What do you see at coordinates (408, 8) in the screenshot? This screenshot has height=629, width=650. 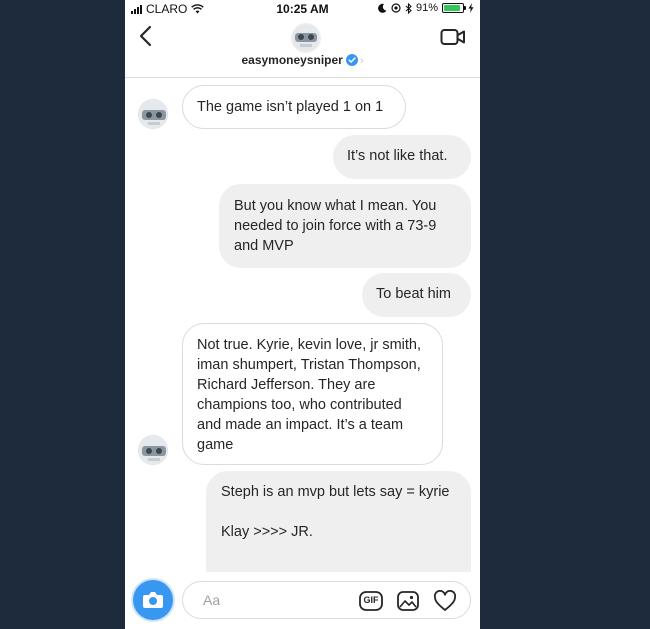 I see `bluetooth-icon` at bounding box center [408, 8].